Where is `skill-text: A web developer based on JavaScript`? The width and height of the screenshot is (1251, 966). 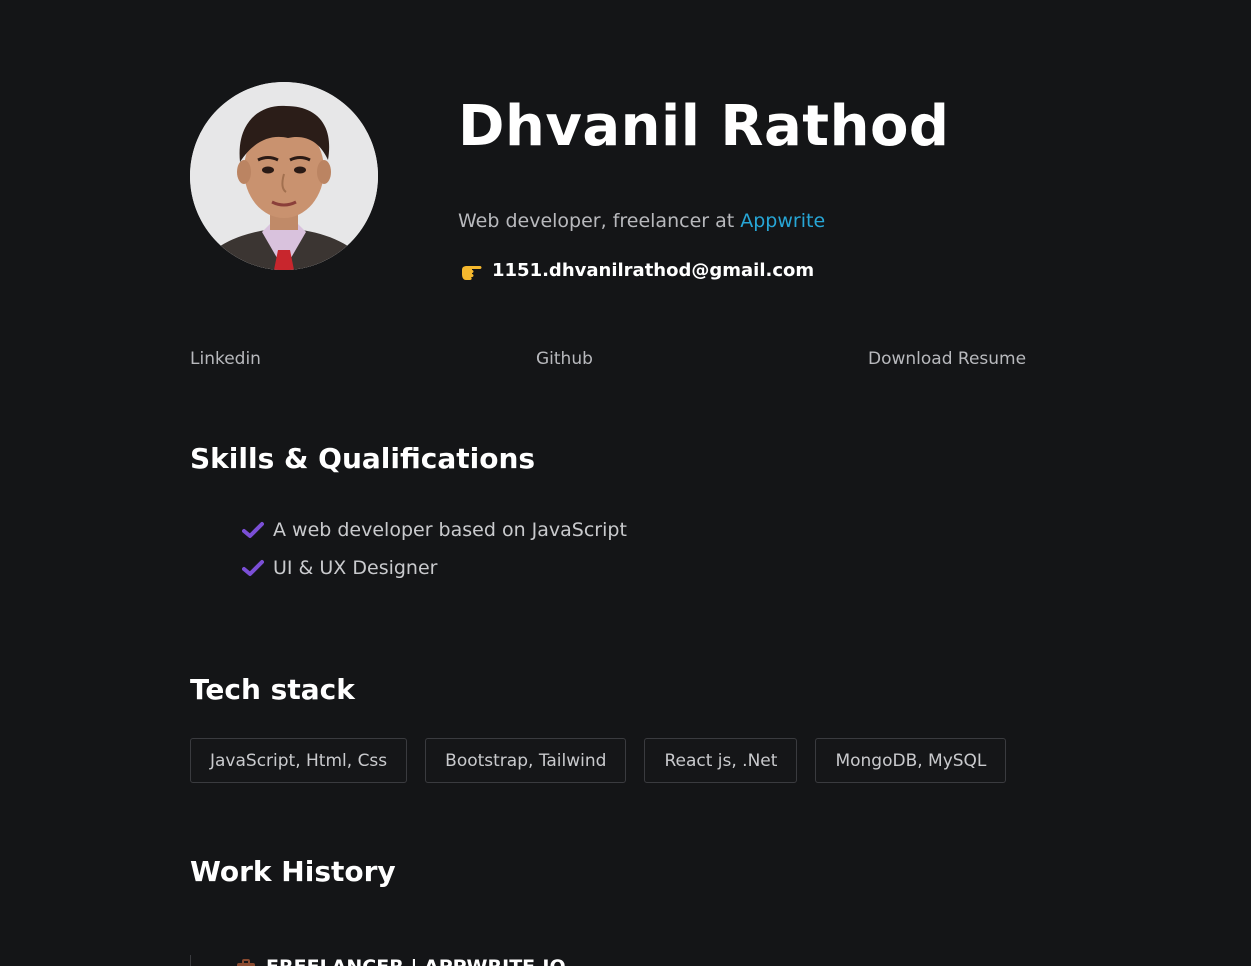 skill-text: A web developer based on JavaScript is located at coordinates (450, 530).